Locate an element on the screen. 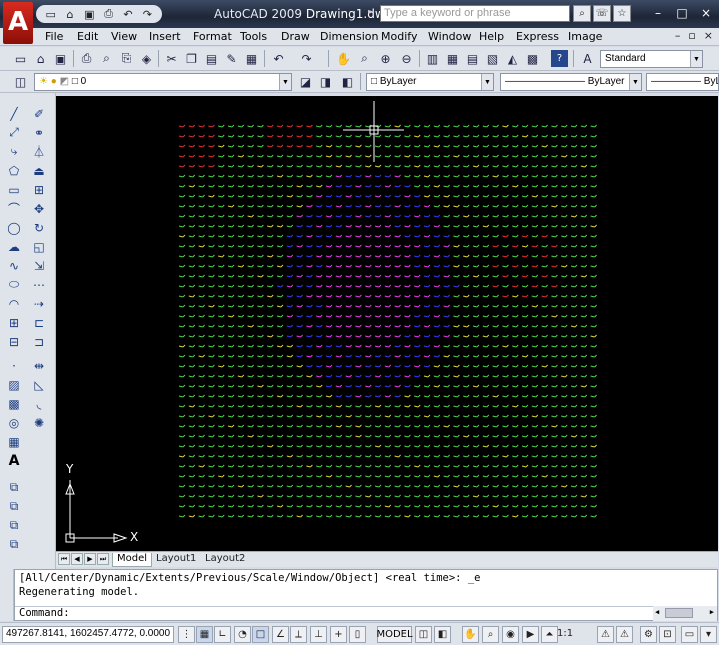 The width and height of the screenshot is (719, 645). layer-state-icon: ◧ is located at coordinates (347, 81).